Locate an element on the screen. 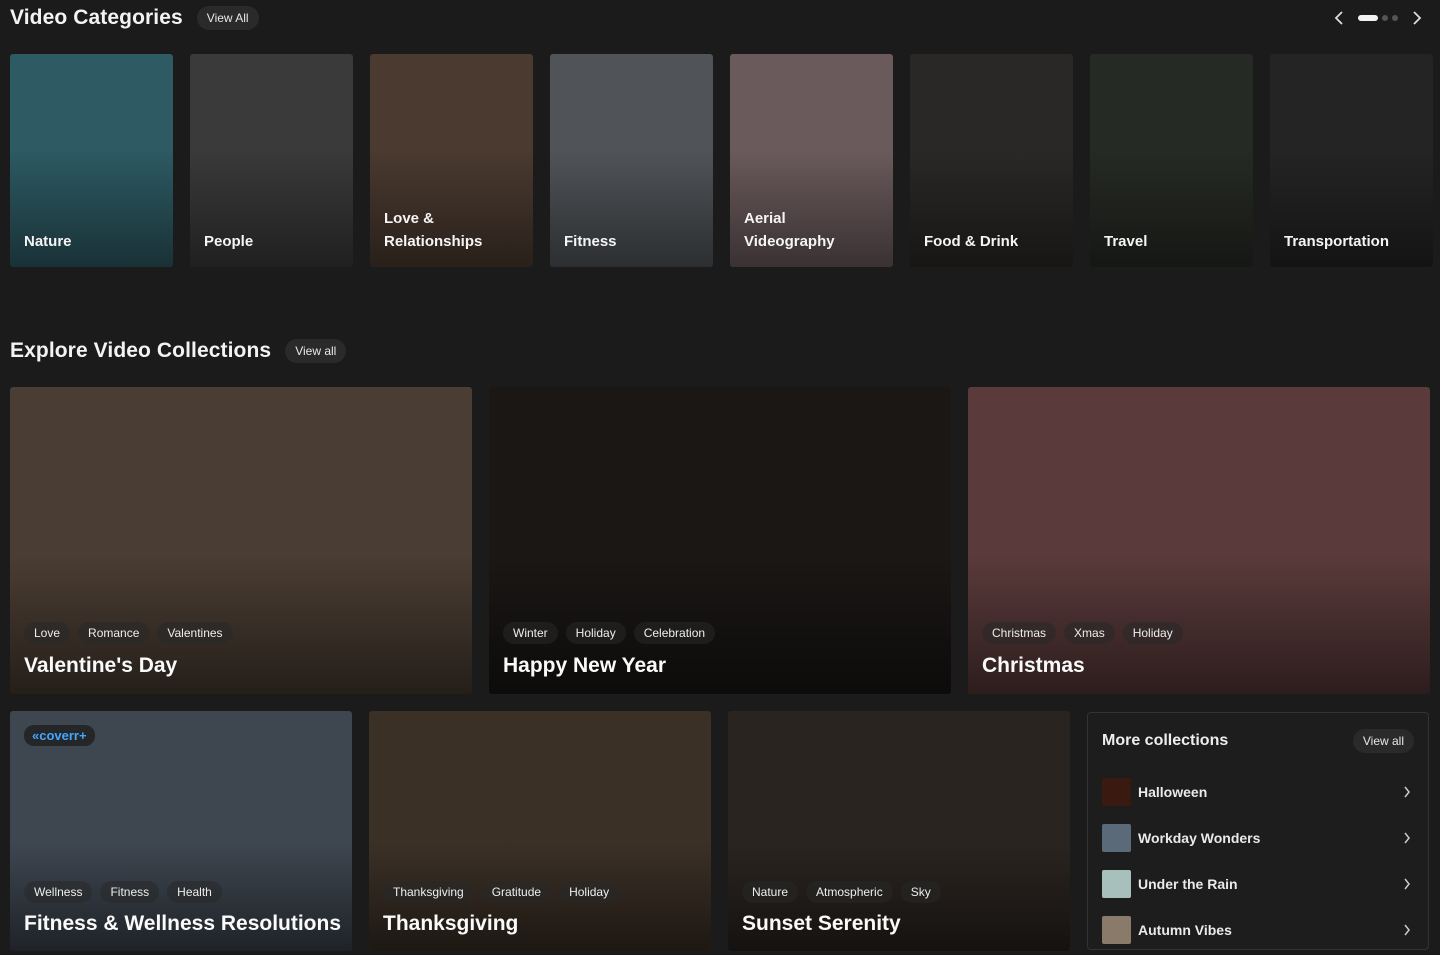 The image size is (1440, 955). tag-chip: Fitness is located at coordinates (130, 892).